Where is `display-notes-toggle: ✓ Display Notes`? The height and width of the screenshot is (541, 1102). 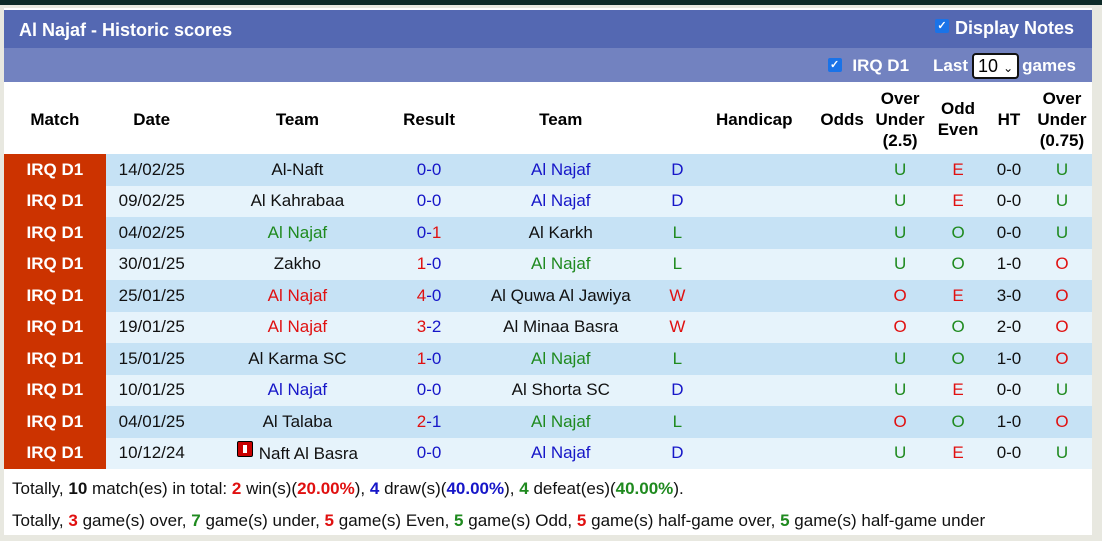
display-notes-toggle: ✓ Display Notes is located at coordinates (1004, 28).